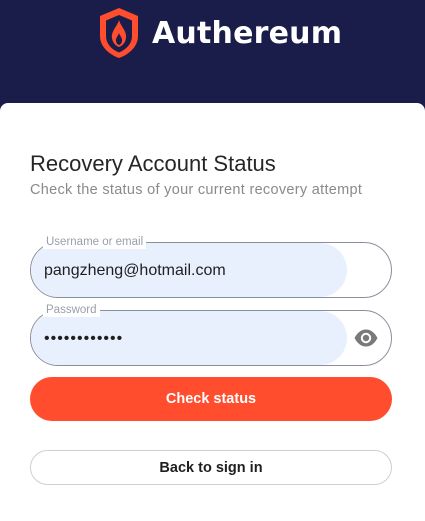 The image size is (425, 521). What do you see at coordinates (153, 163) in the screenshot?
I see `page-title: Recovery Account Status` at bounding box center [153, 163].